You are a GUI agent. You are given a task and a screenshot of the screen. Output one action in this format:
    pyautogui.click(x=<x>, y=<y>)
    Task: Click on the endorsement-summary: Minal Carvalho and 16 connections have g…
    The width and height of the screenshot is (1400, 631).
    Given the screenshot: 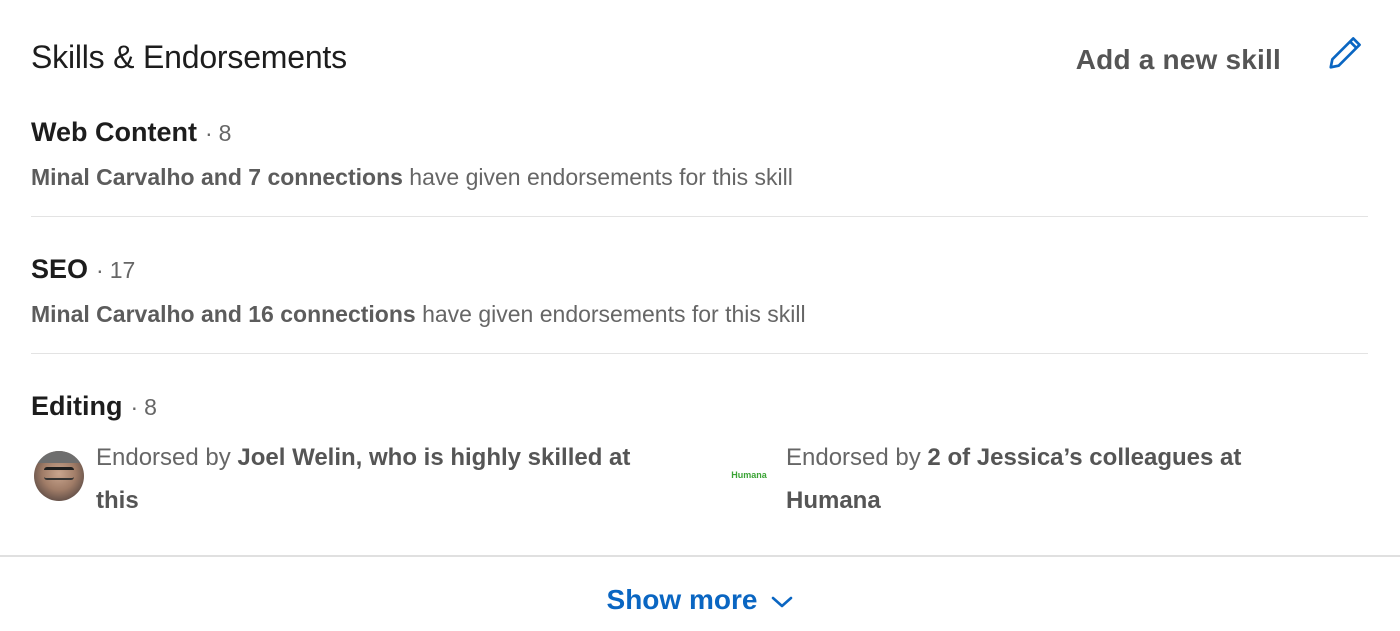 What is the action you would take?
    pyautogui.click(x=699, y=314)
    